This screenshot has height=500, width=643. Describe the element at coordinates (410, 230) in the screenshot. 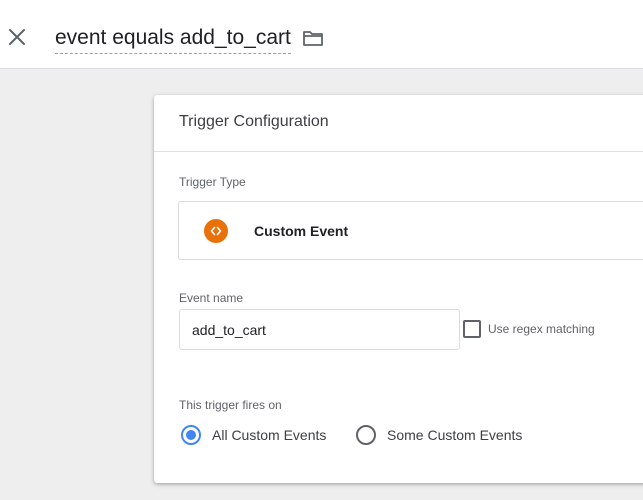

I see `trigger-type-selector: Custom Event` at that location.